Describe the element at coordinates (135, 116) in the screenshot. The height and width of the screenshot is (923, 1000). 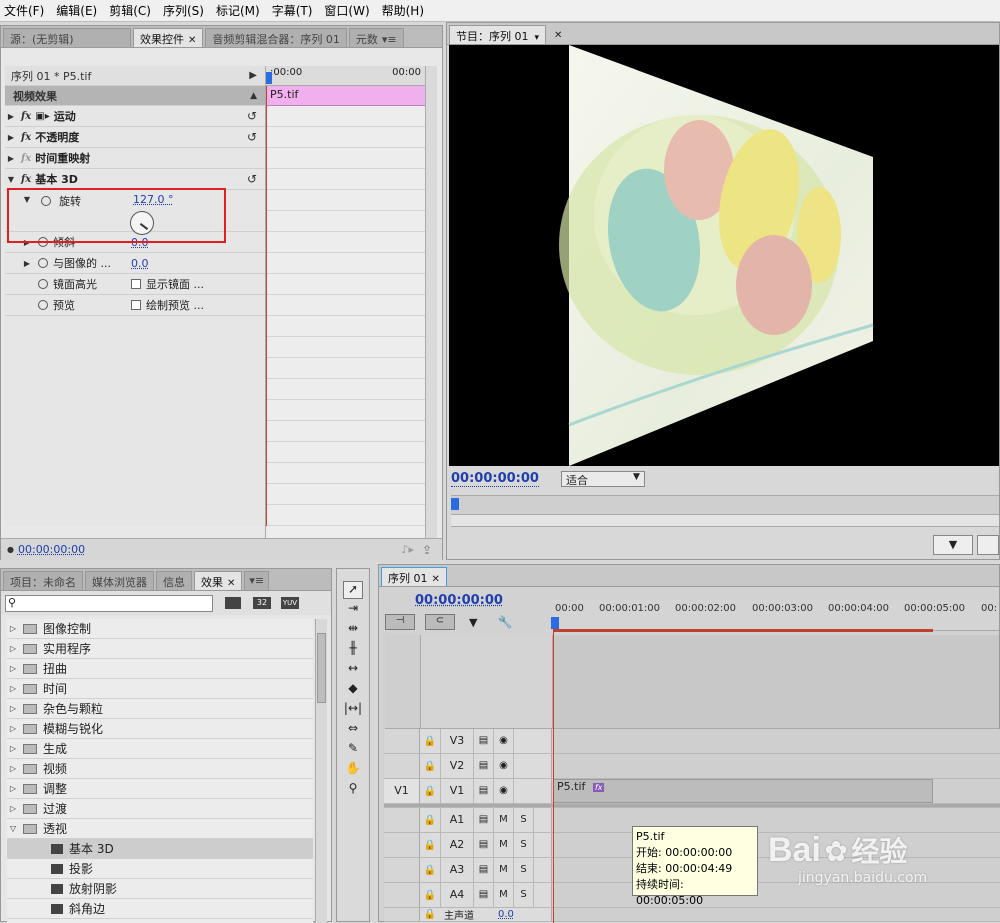
I see `effect-motion: ▶ fx ▣▸ 运动 ↺` at that location.